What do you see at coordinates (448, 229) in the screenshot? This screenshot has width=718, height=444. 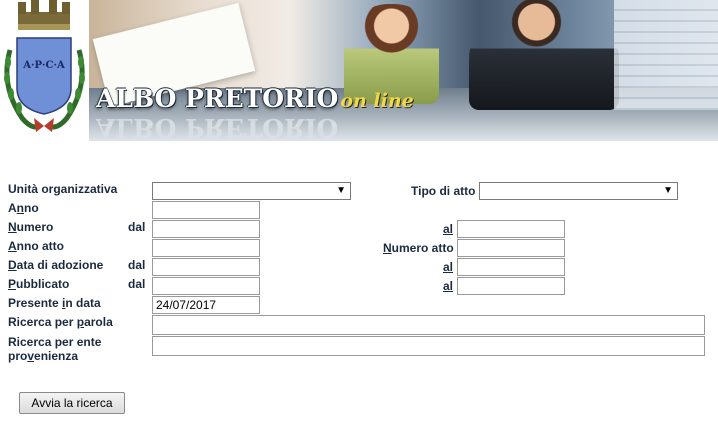 I see `numero-al-label: al` at bounding box center [448, 229].